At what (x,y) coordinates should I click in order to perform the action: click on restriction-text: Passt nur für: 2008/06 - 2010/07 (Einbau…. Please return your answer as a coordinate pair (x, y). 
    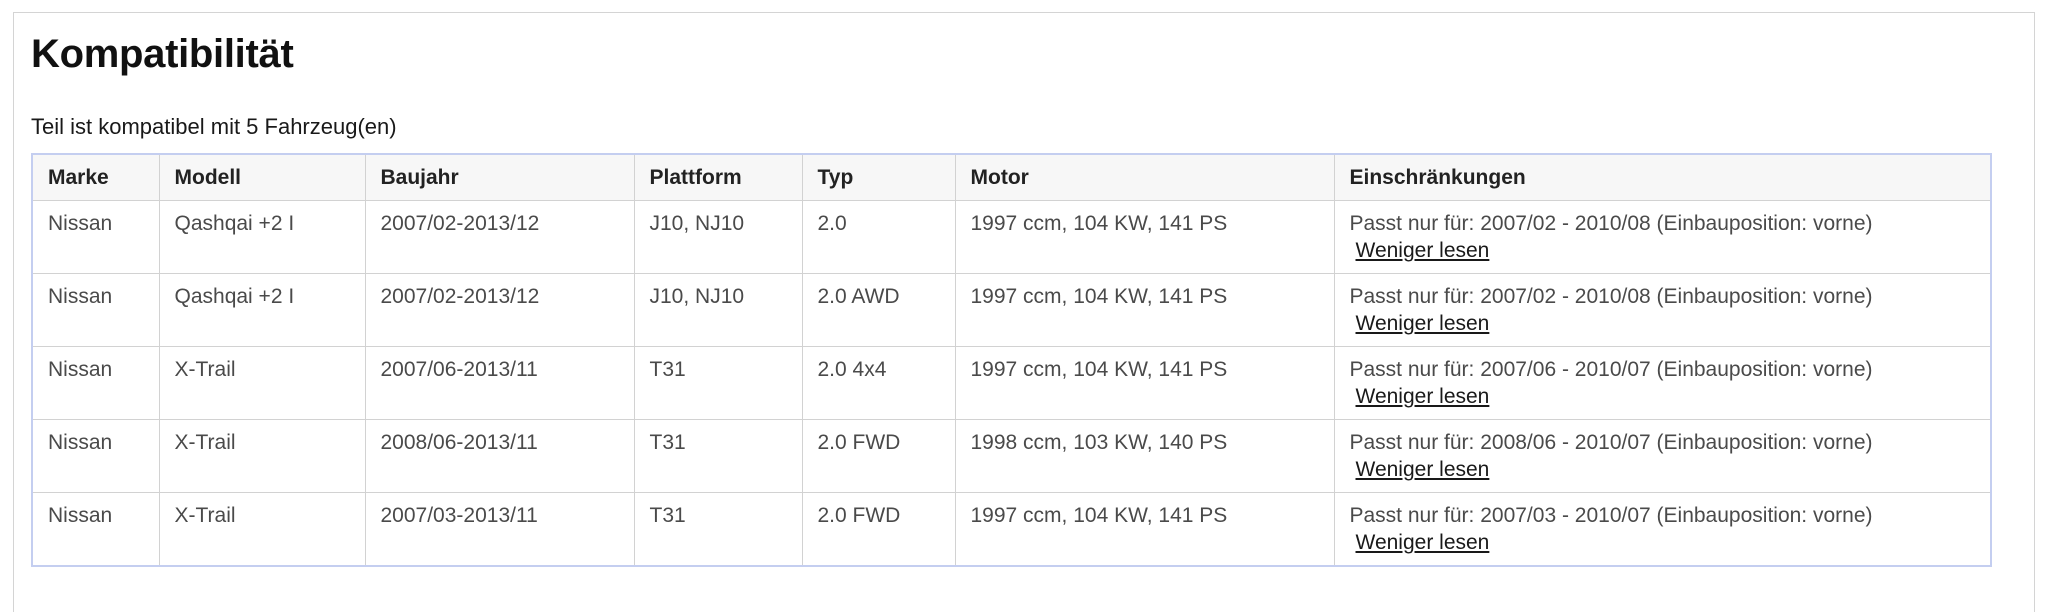
    Looking at the image, I should click on (1611, 442).